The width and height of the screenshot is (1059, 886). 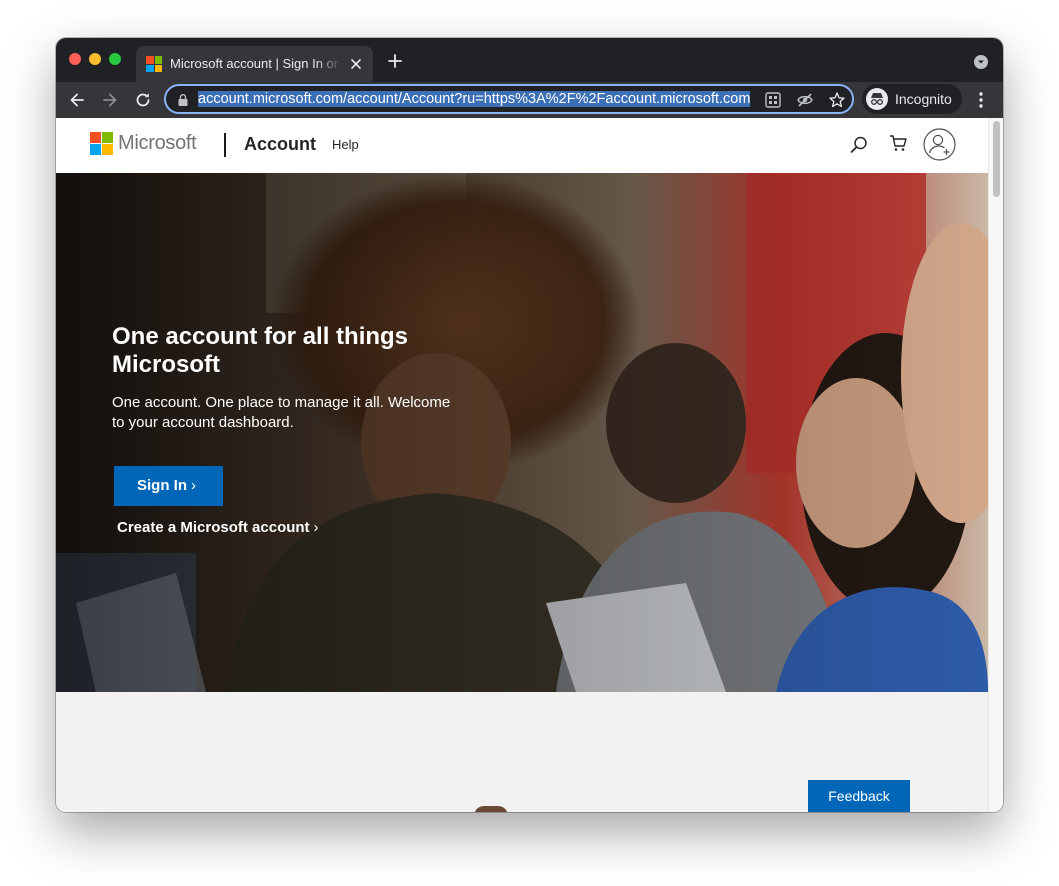 I want to click on qr-code-icon, so click(x=773, y=100).